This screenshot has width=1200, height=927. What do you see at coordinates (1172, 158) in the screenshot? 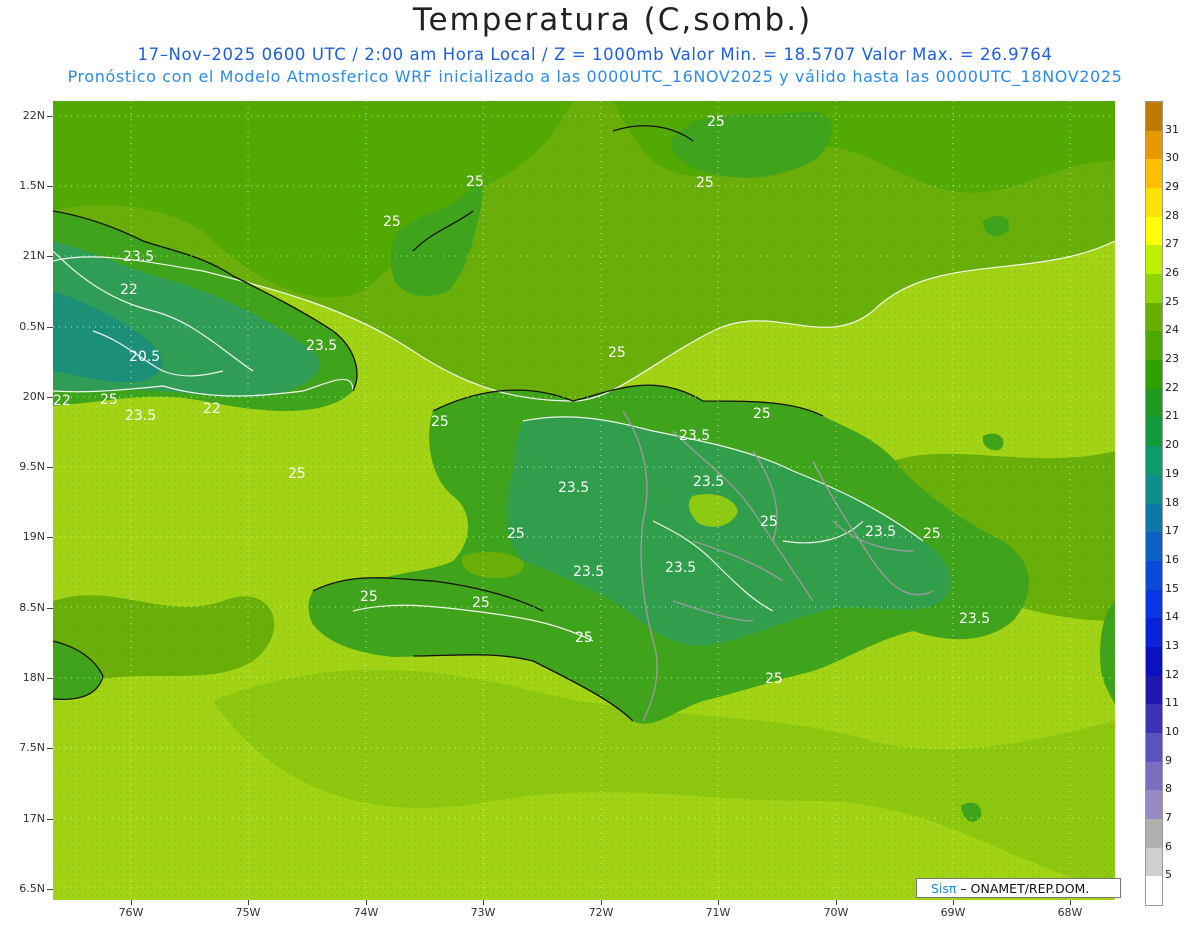
I see `colorbar-label: 30` at bounding box center [1172, 158].